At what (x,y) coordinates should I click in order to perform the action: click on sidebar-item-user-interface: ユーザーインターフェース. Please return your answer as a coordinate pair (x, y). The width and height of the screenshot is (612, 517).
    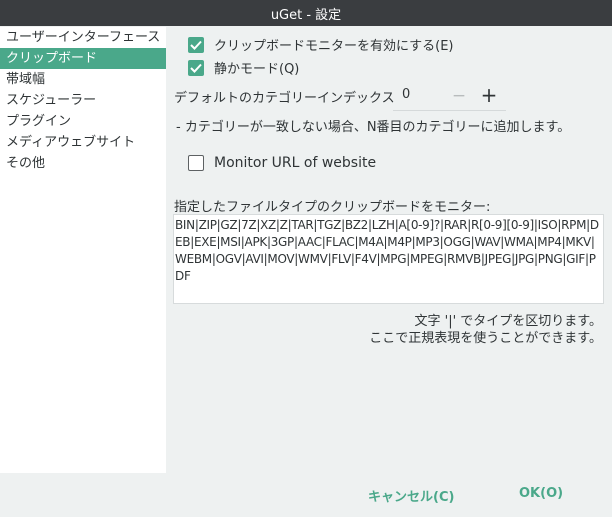
    Looking at the image, I should click on (83, 37).